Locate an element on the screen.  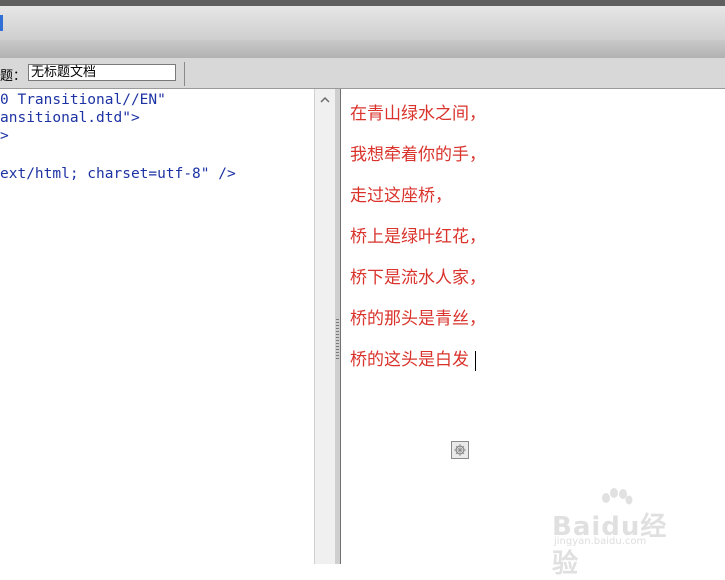
code-line: > is located at coordinates (4, 136).